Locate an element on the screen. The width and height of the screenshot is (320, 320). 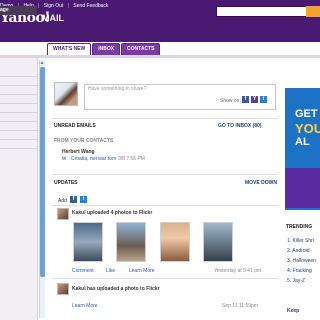
show-on-label: Show on: is located at coordinates (230, 101).